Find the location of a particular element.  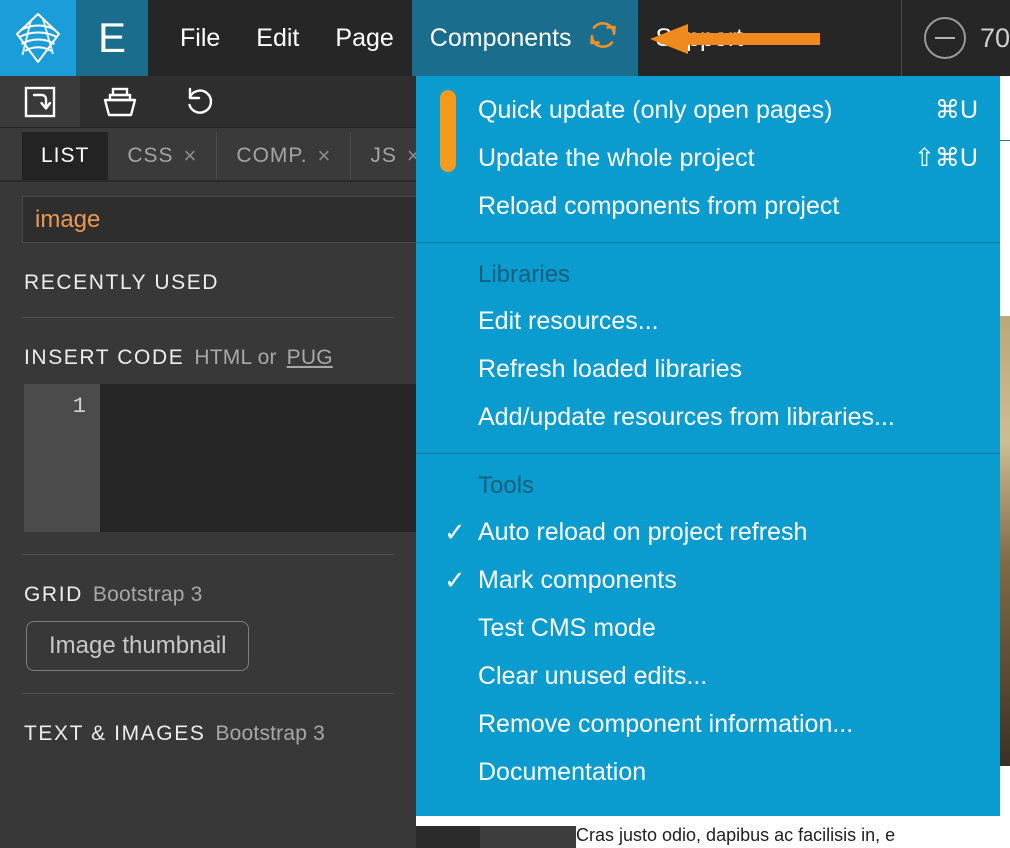

section-recently-used: RECENTLY USED is located at coordinates (220, 283).